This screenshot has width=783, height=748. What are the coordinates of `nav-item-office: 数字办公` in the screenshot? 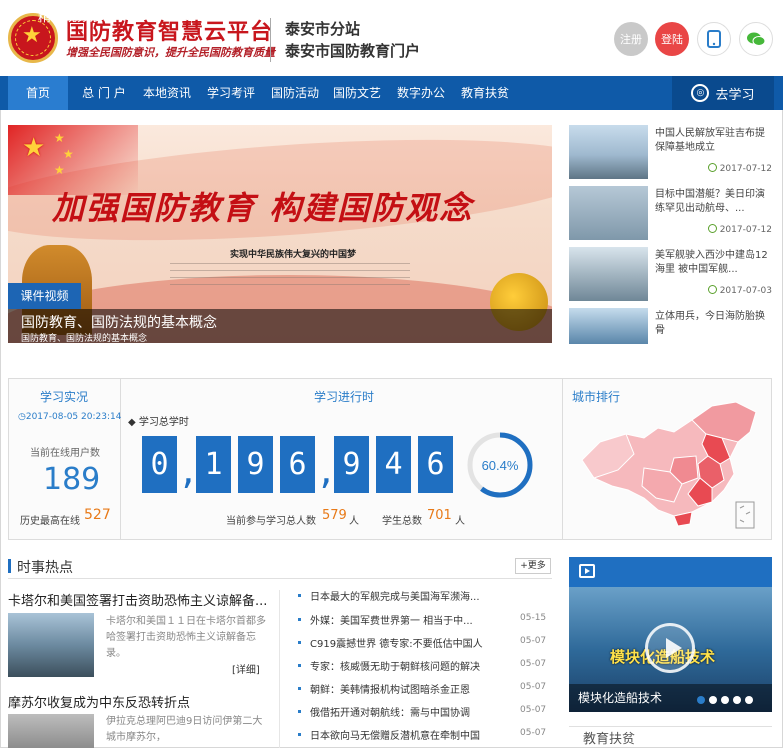 It's located at (421, 93).